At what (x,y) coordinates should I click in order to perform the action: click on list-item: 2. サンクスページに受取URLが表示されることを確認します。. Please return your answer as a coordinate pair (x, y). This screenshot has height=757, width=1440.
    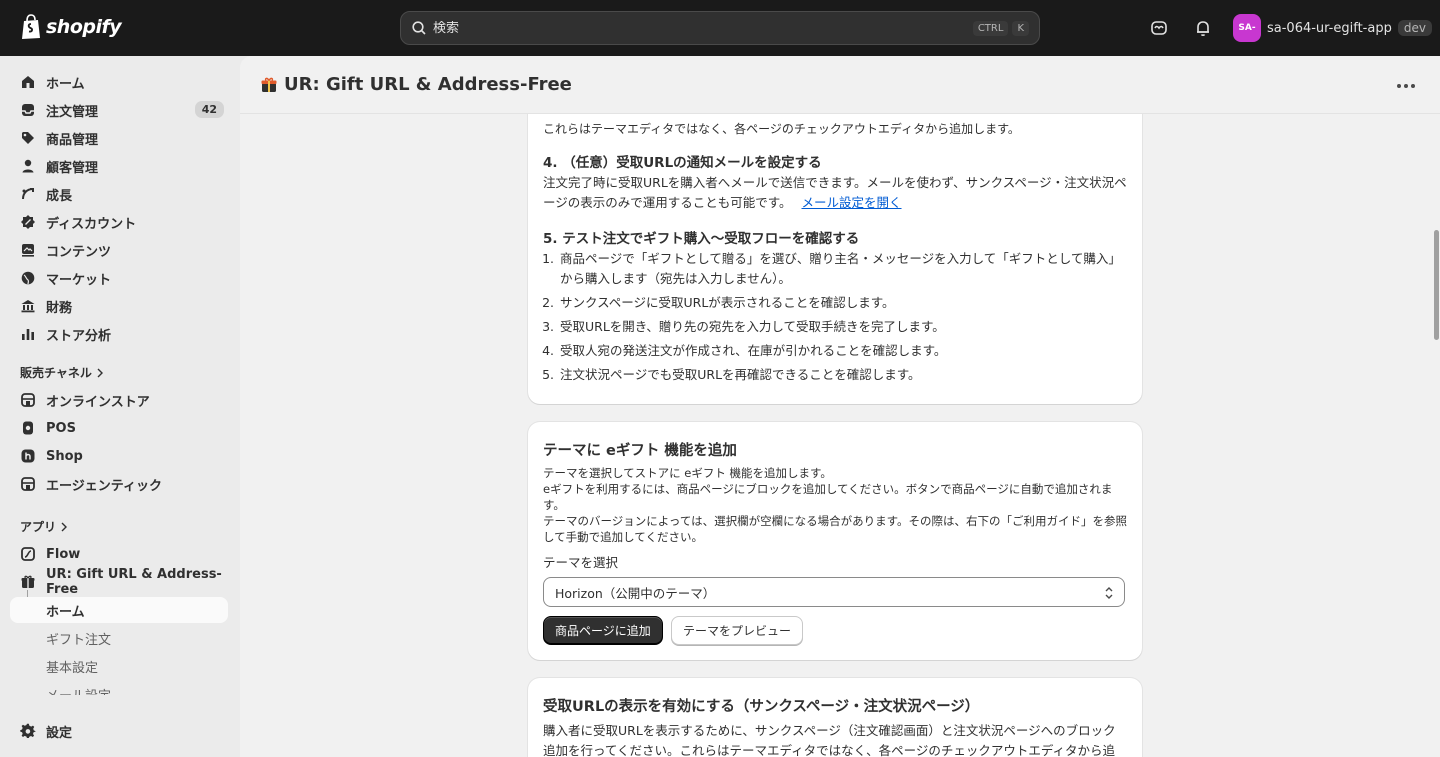
    Looking at the image, I should click on (830, 303).